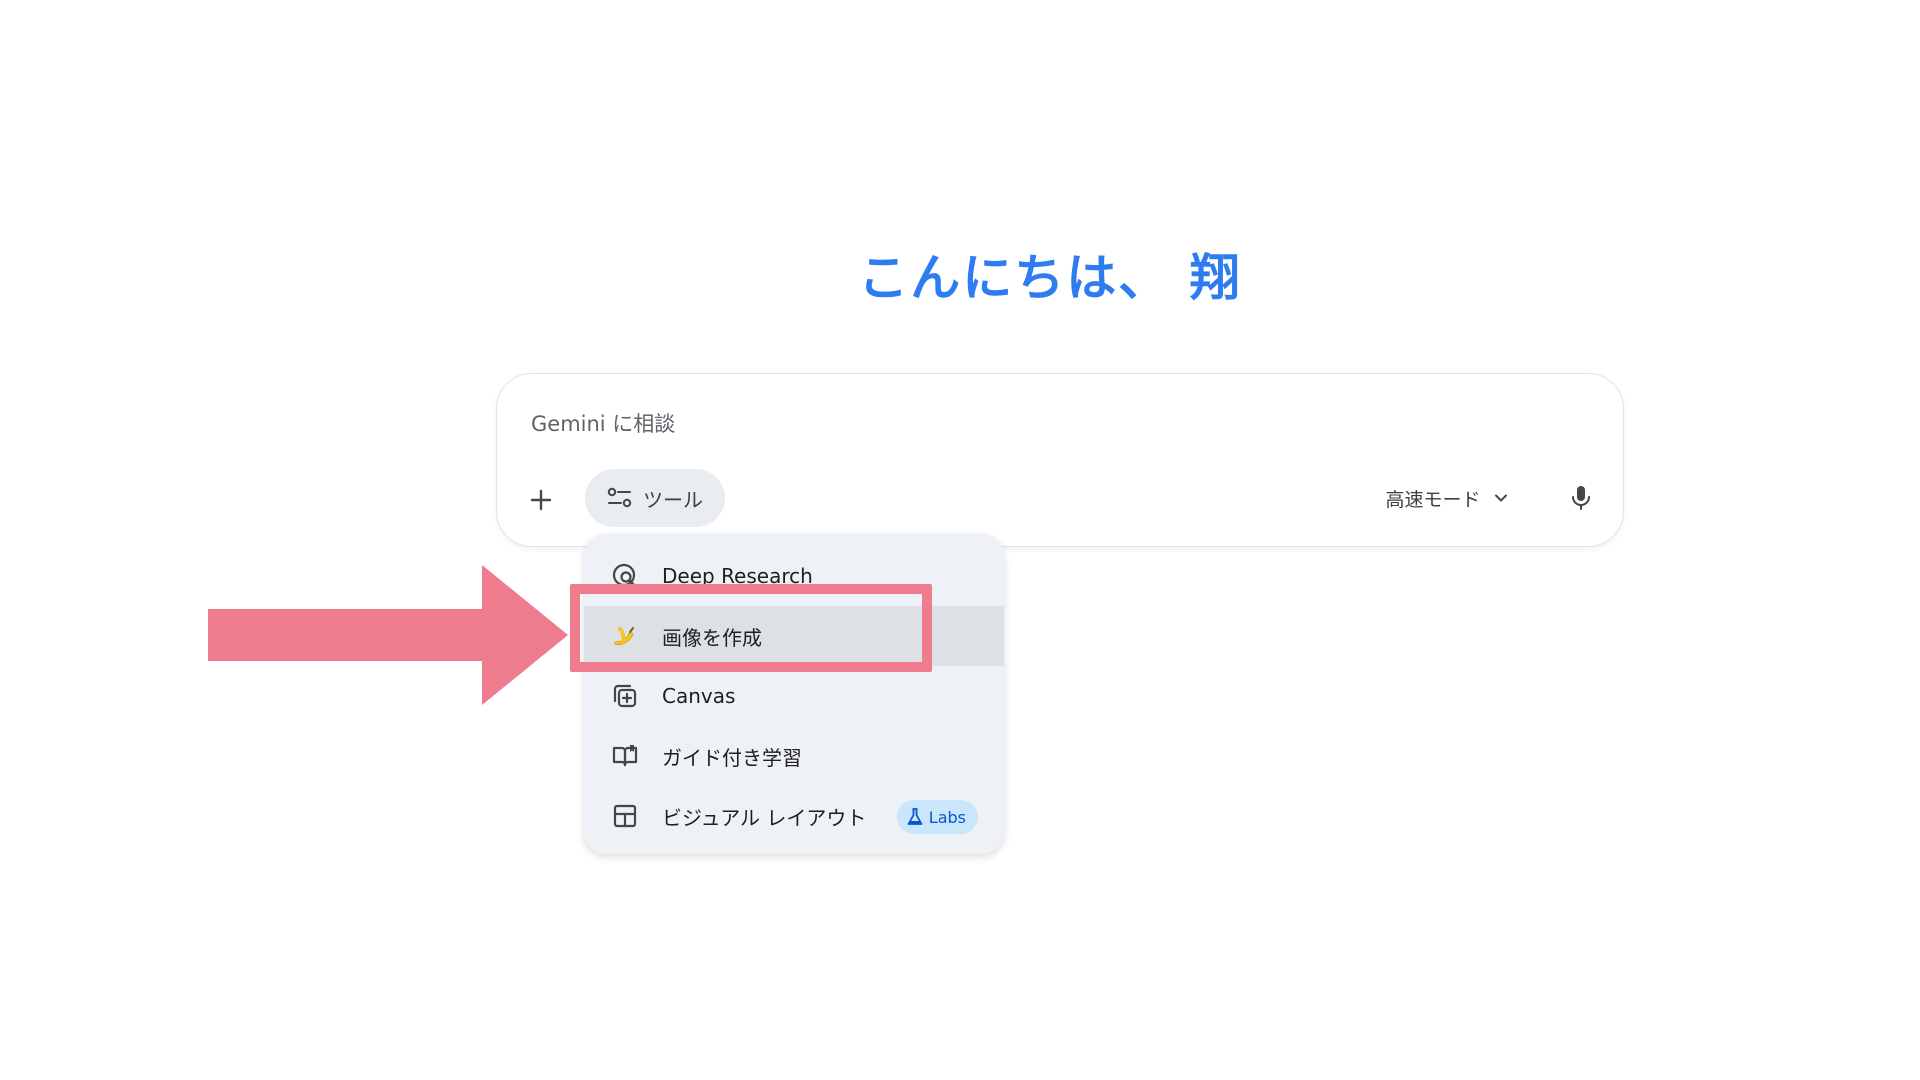  What do you see at coordinates (1433, 499) in the screenshot?
I see `mode-label: 高速モード` at bounding box center [1433, 499].